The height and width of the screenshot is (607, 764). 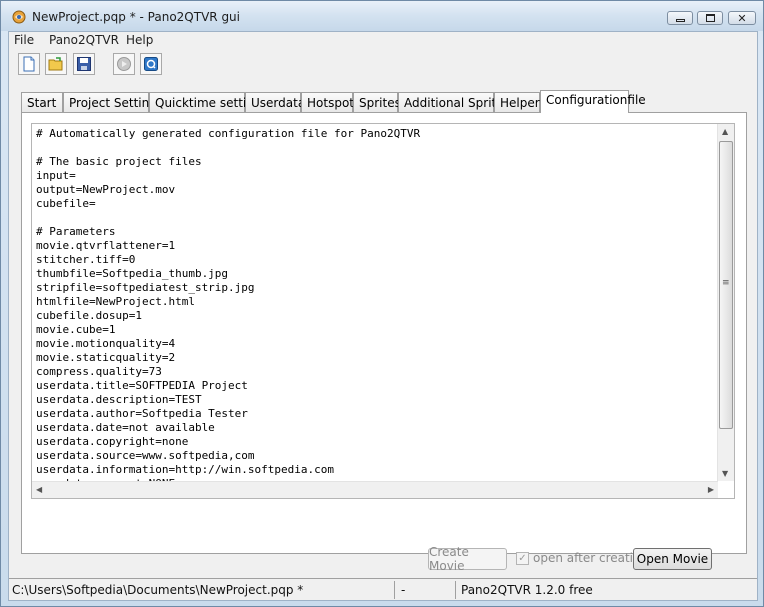 What do you see at coordinates (403, 590) in the screenshot?
I see `status-middle: -` at bounding box center [403, 590].